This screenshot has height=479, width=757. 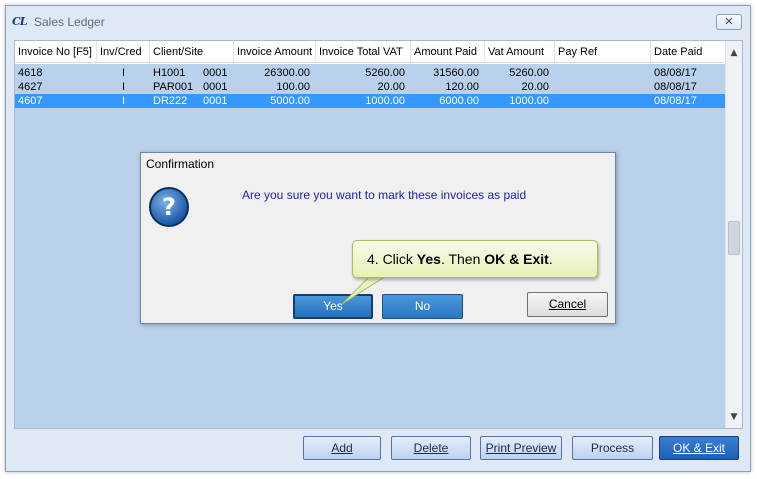 I want to click on no-button: No, so click(x=422, y=306).